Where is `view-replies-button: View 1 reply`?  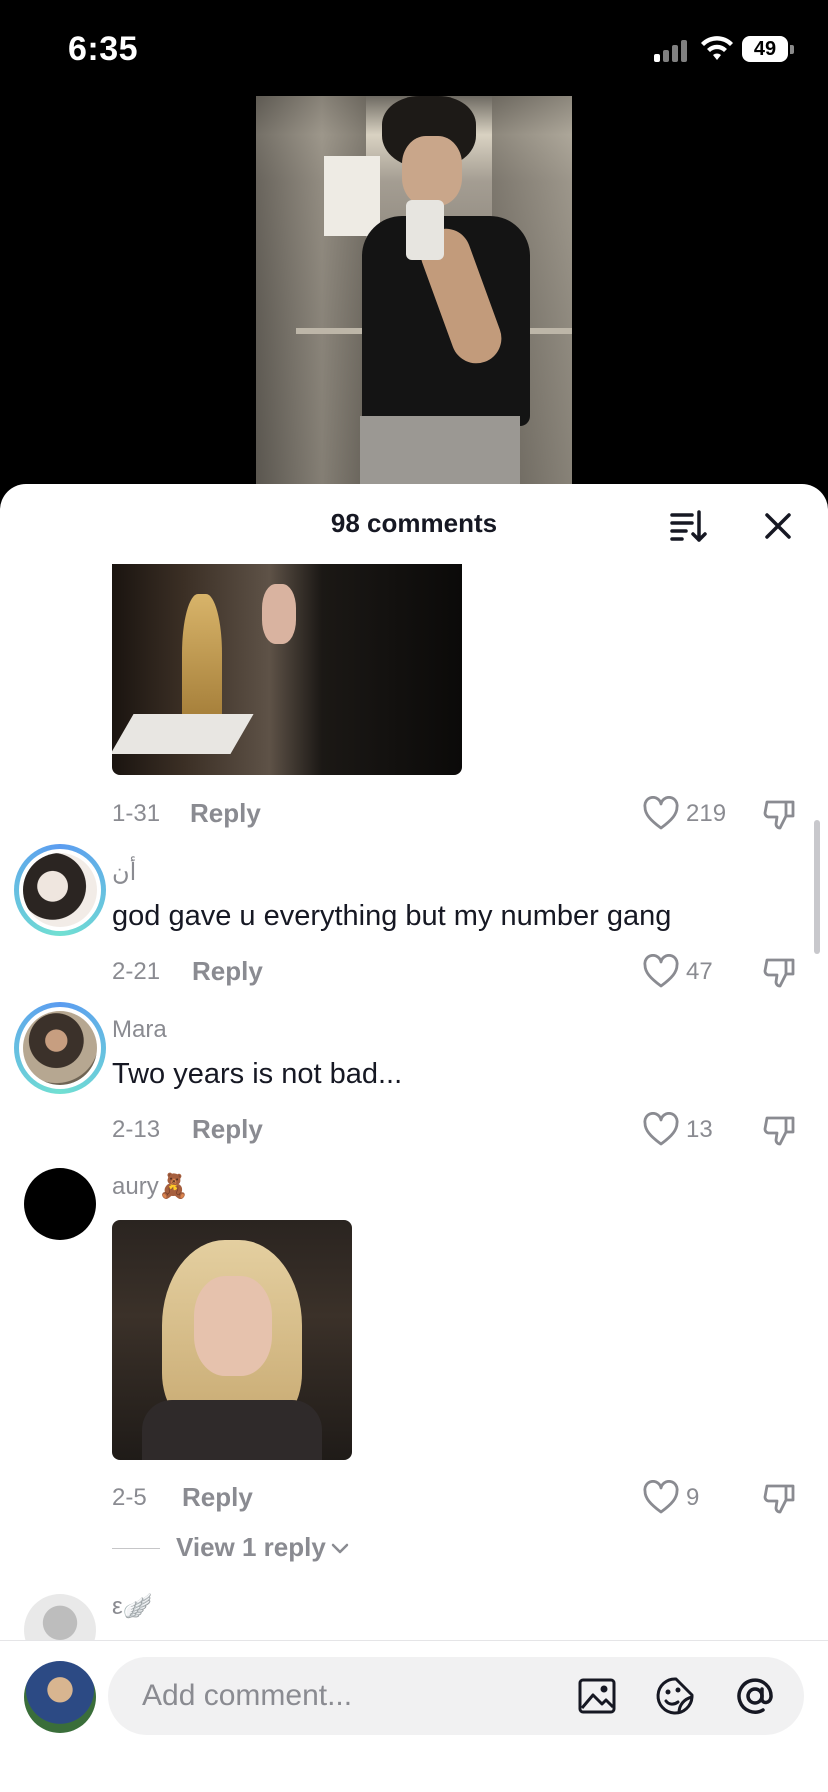
view-replies-button: View 1 reply is located at coordinates (262, 1548).